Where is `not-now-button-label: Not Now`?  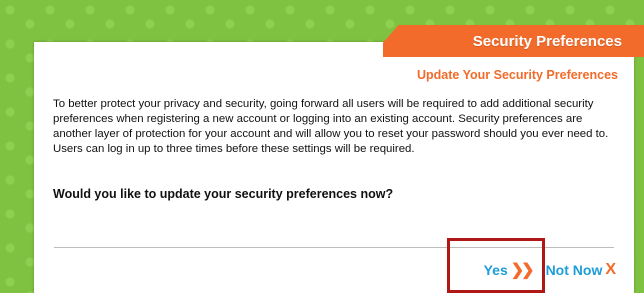
not-now-button-label: Not Now is located at coordinates (574, 270).